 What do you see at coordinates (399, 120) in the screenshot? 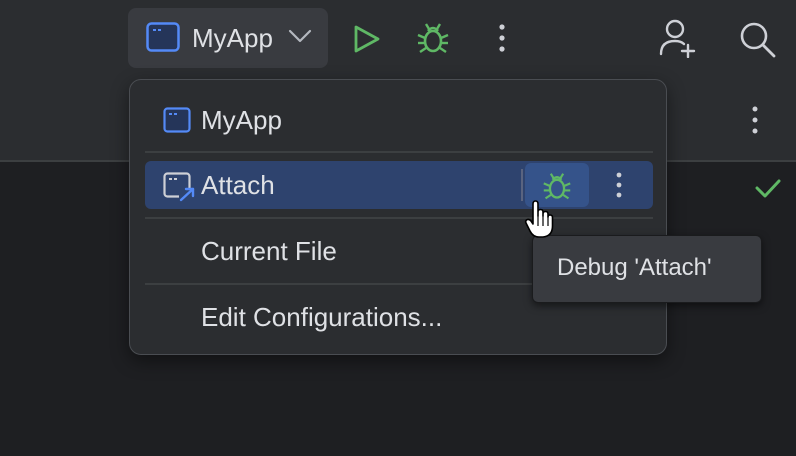
I see `popup-item-myapp: MyApp` at bounding box center [399, 120].